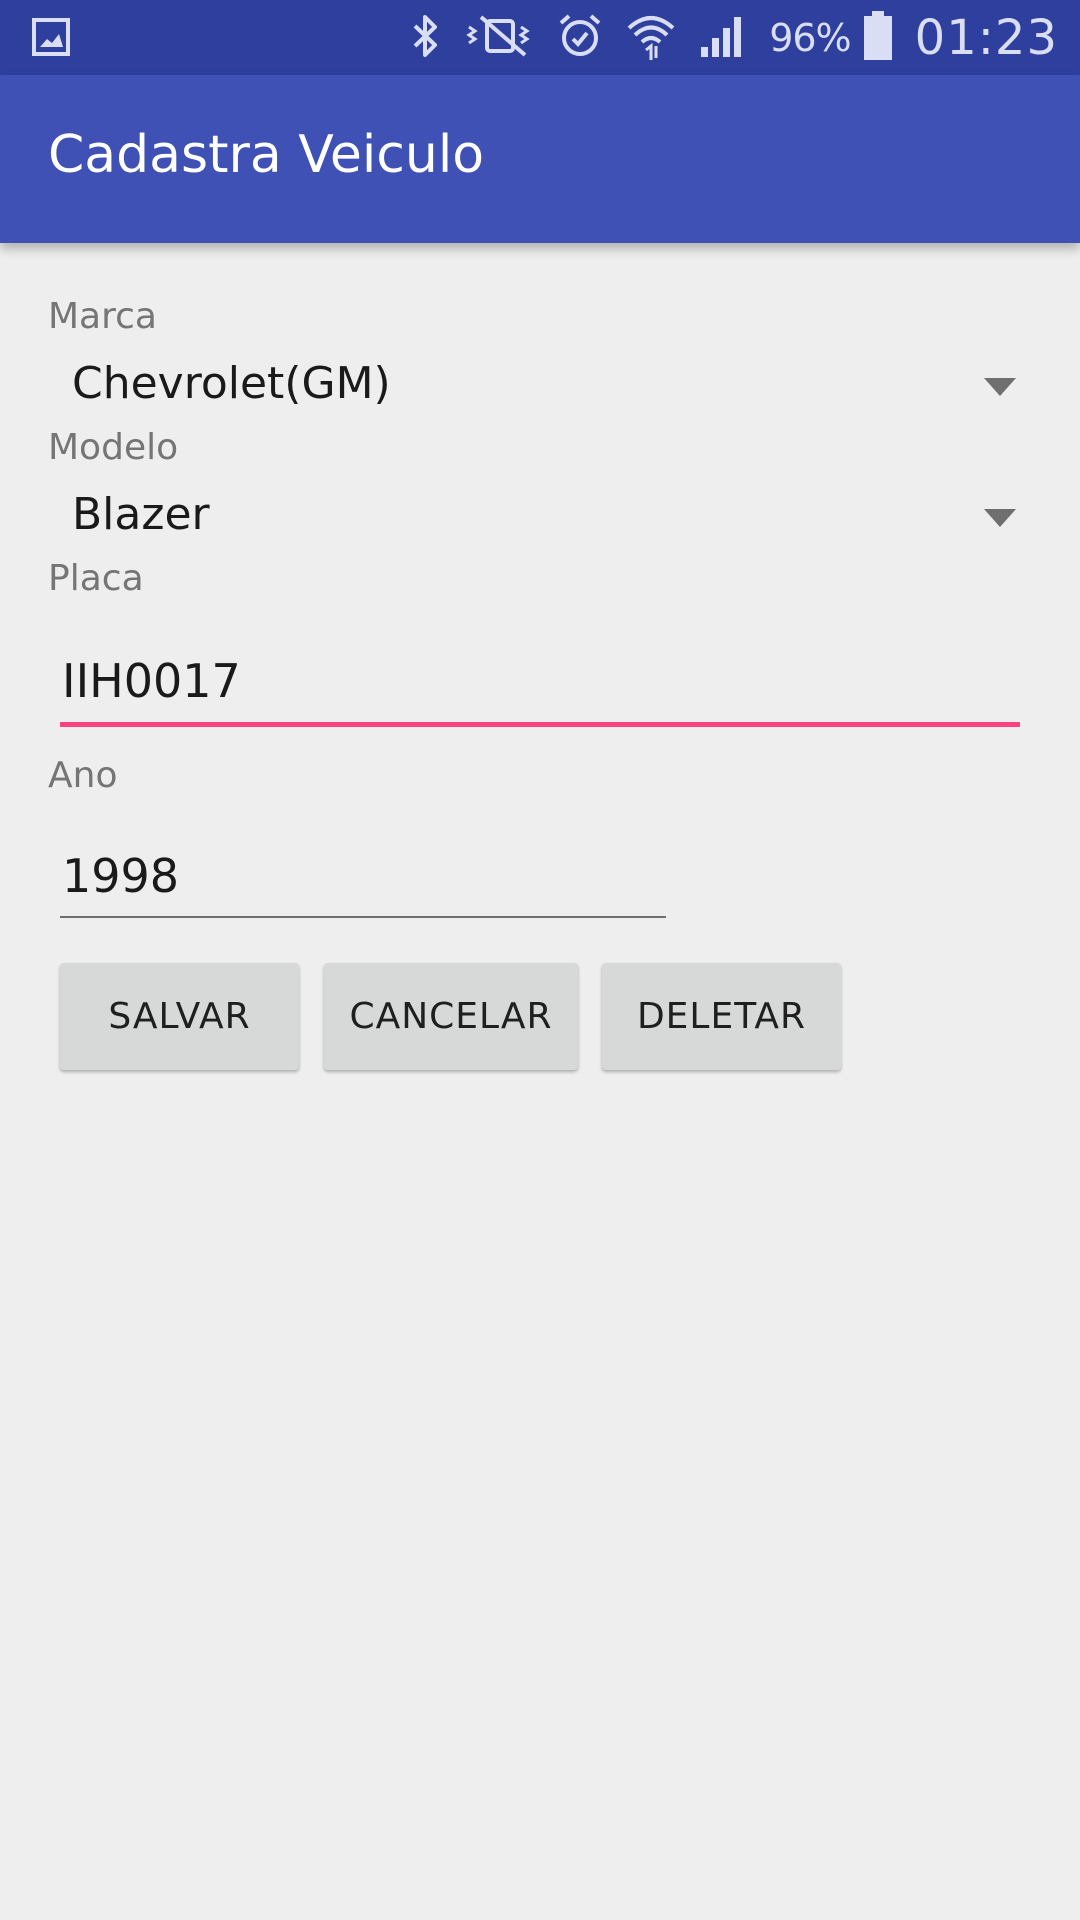 The height and width of the screenshot is (1920, 1080). Describe the element at coordinates (986, 37) in the screenshot. I see `status-clock: 01:23` at that location.